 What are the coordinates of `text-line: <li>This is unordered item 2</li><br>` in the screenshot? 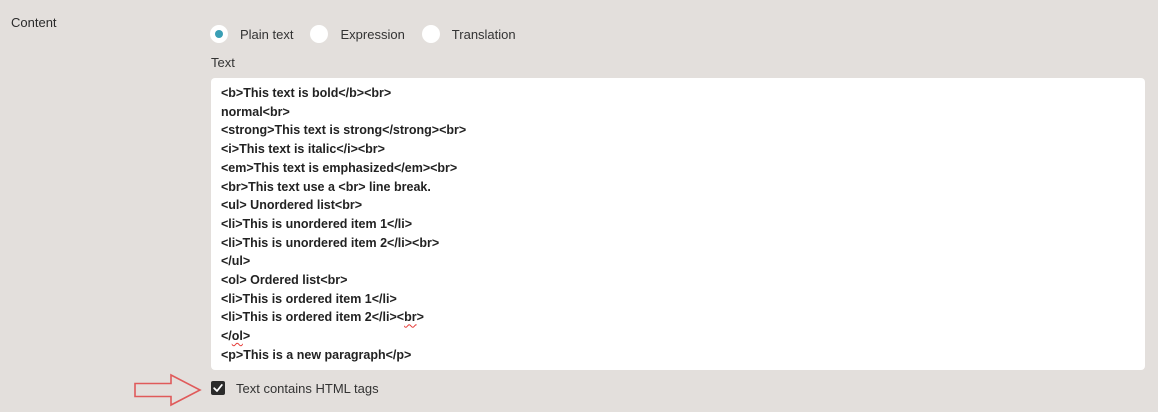 It's located at (330, 242).